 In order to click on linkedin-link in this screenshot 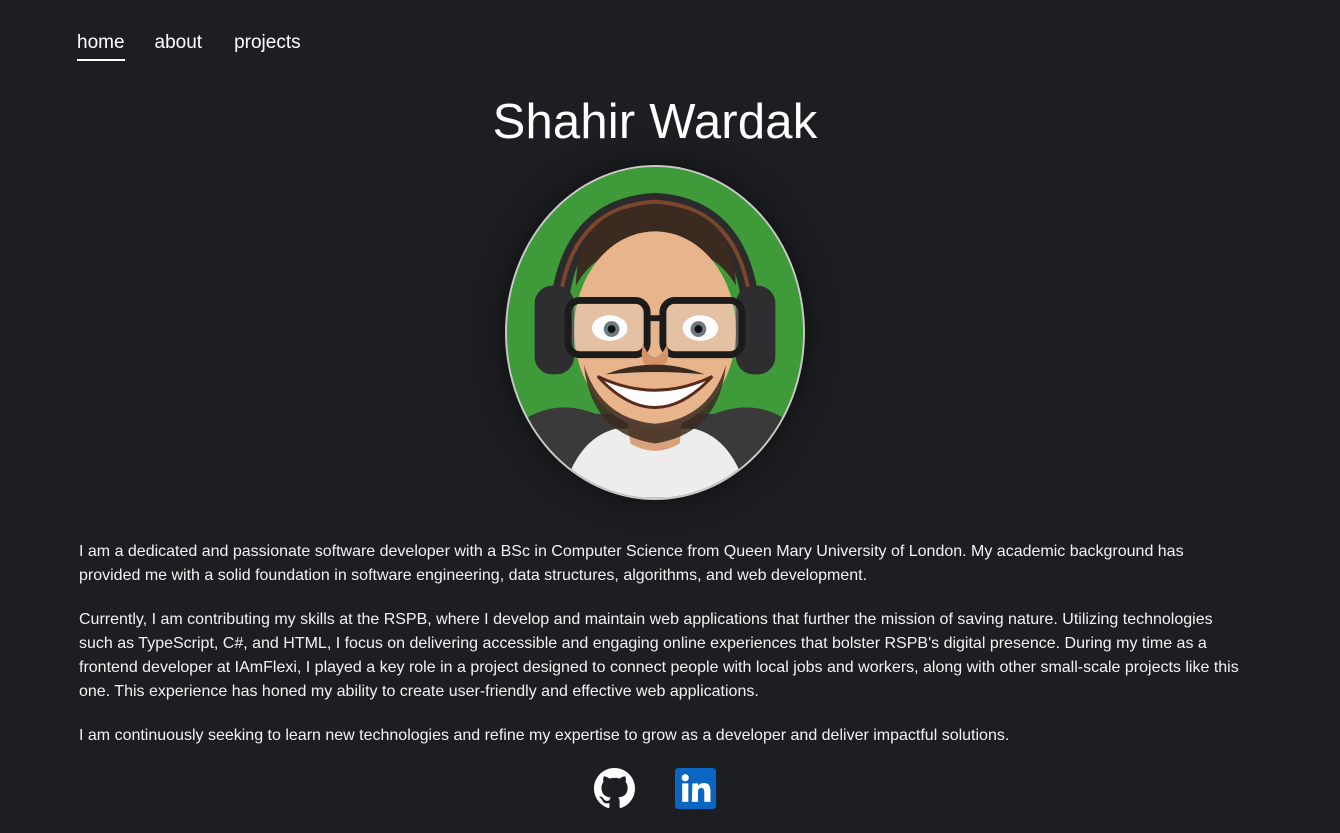, I will do `click(695, 788)`.